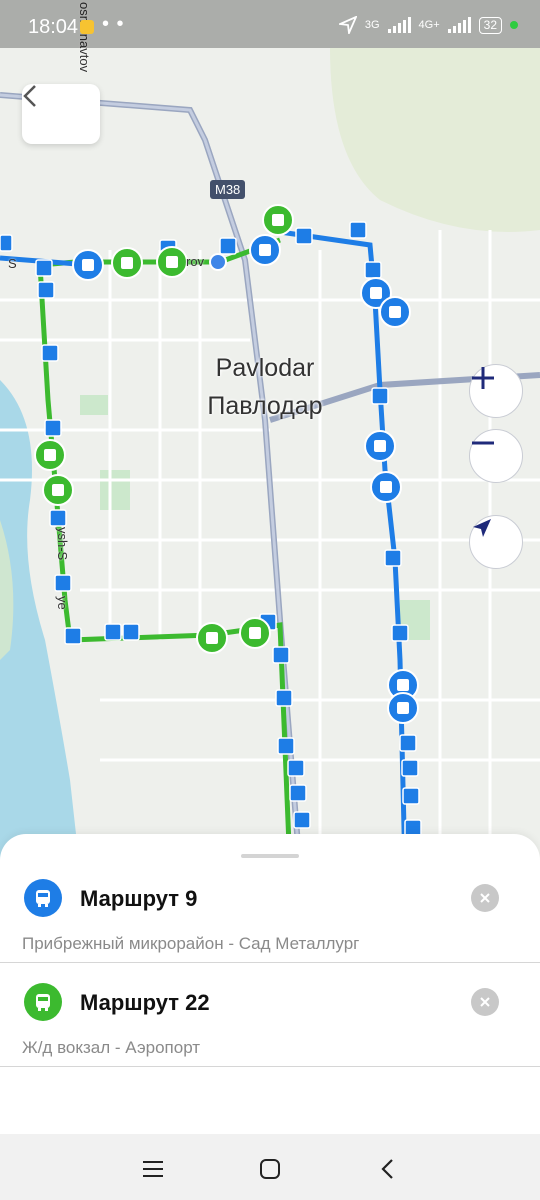  What do you see at coordinates (496, 391) in the screenshot?
I see `zoom-in-button` at bounding box center [496, 391].